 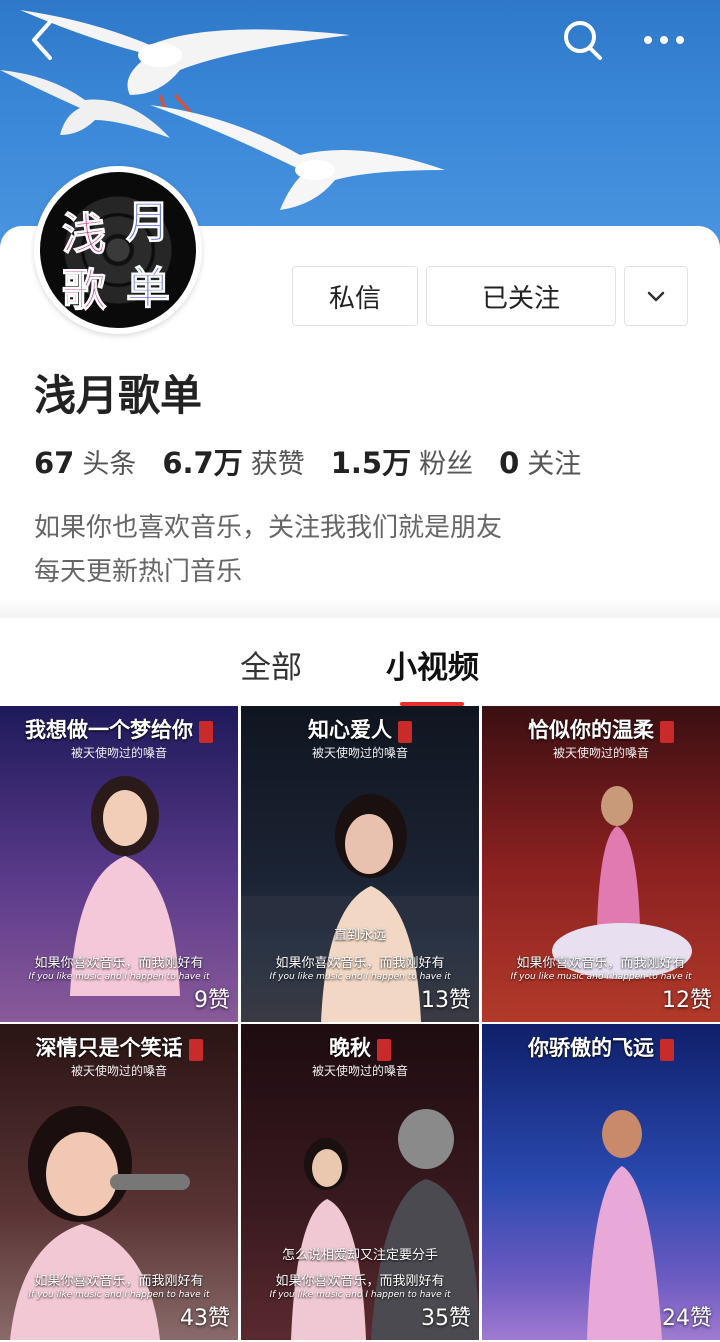 What do you see at coordinates (601, 729) in the screenshot?
I see `video-title: 恰似你的温柔` at bounding box center [601, 729].